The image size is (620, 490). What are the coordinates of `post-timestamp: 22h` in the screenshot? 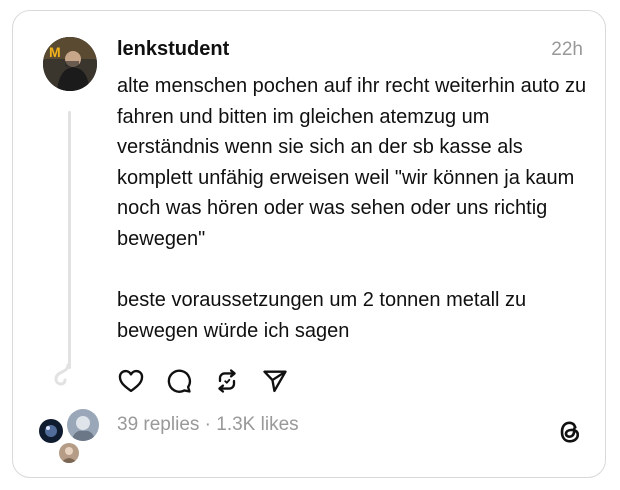 It's located at (567, 49).